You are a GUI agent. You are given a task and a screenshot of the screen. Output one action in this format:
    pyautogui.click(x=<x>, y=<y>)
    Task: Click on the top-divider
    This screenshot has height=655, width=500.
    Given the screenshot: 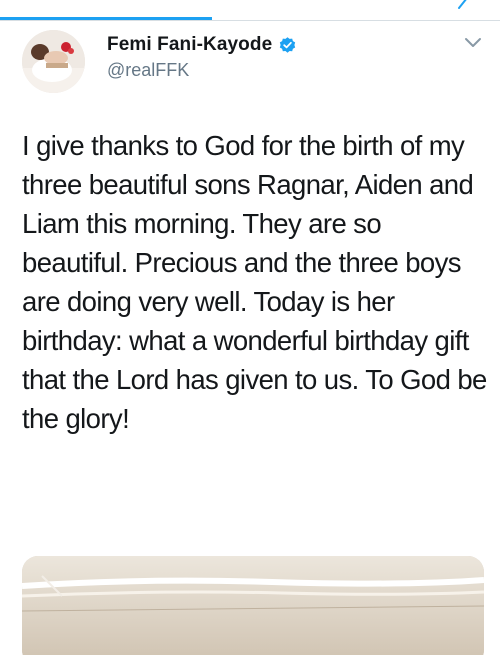 What is the action you would take?
    pyautogui.click(x=250, y=20)
    